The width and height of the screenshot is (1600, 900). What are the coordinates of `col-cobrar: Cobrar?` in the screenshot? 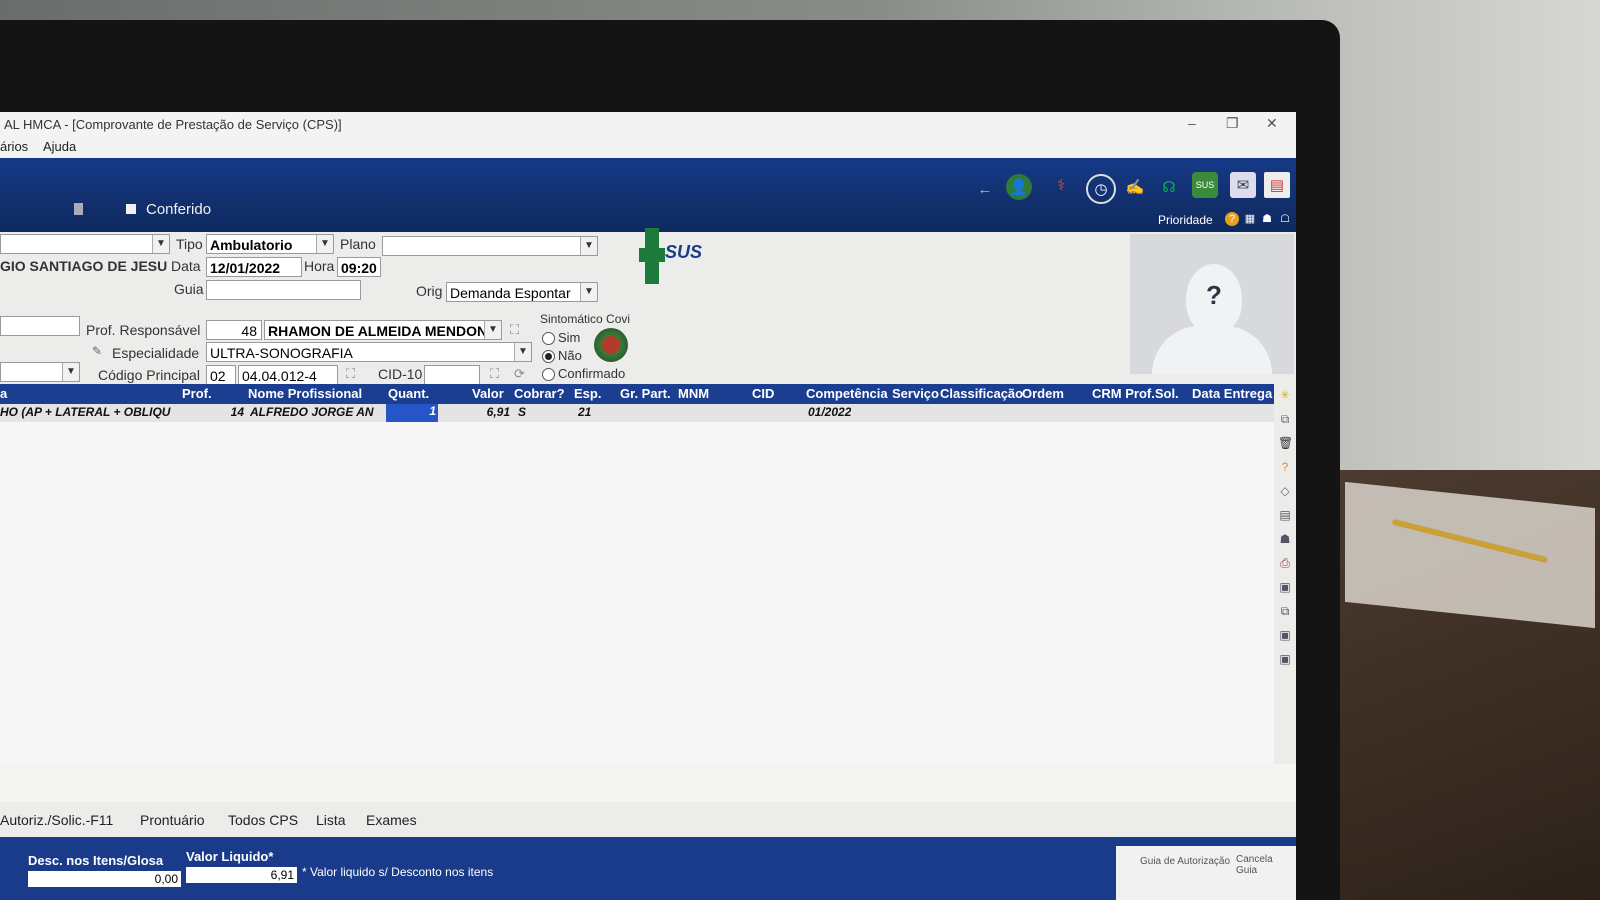 It's located at (539, 393).